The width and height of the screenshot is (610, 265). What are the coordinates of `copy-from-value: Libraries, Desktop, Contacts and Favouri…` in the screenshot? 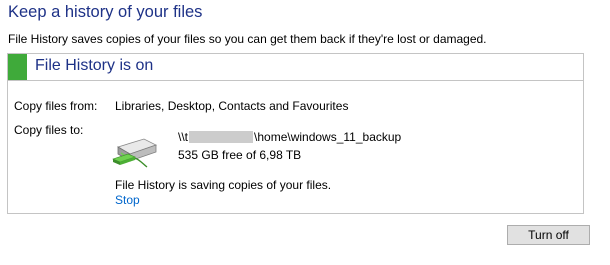 It's located at (232, 106).